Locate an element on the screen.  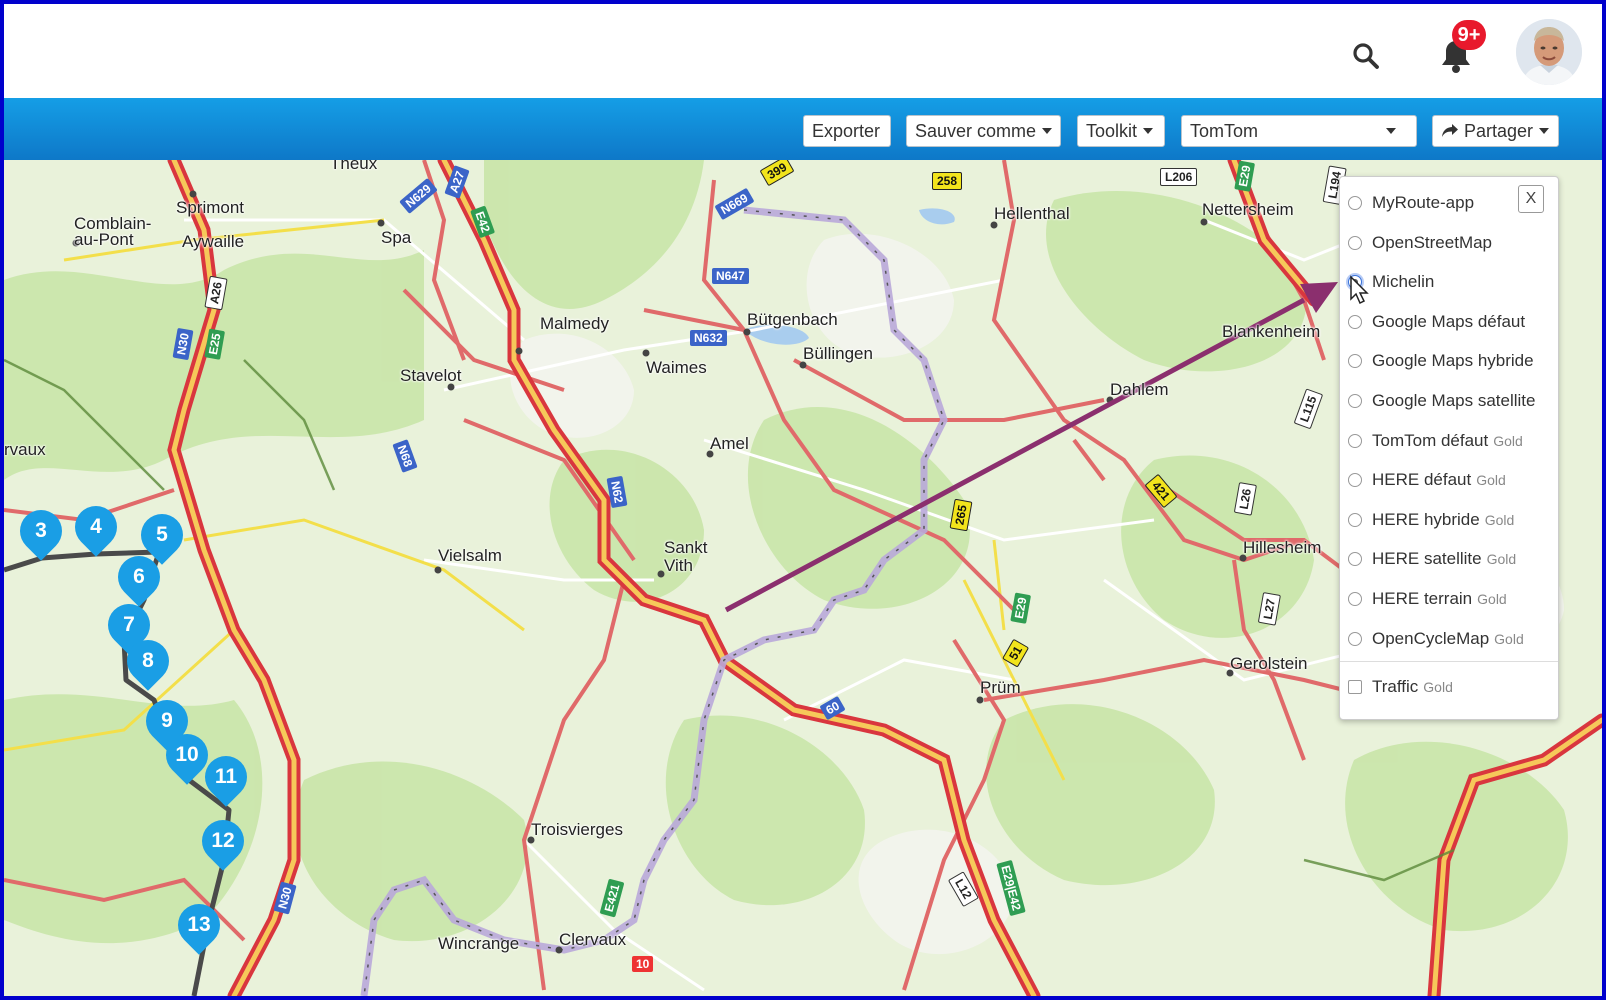
map-provider-select: TomTom is located at coordinates (1299, 131).